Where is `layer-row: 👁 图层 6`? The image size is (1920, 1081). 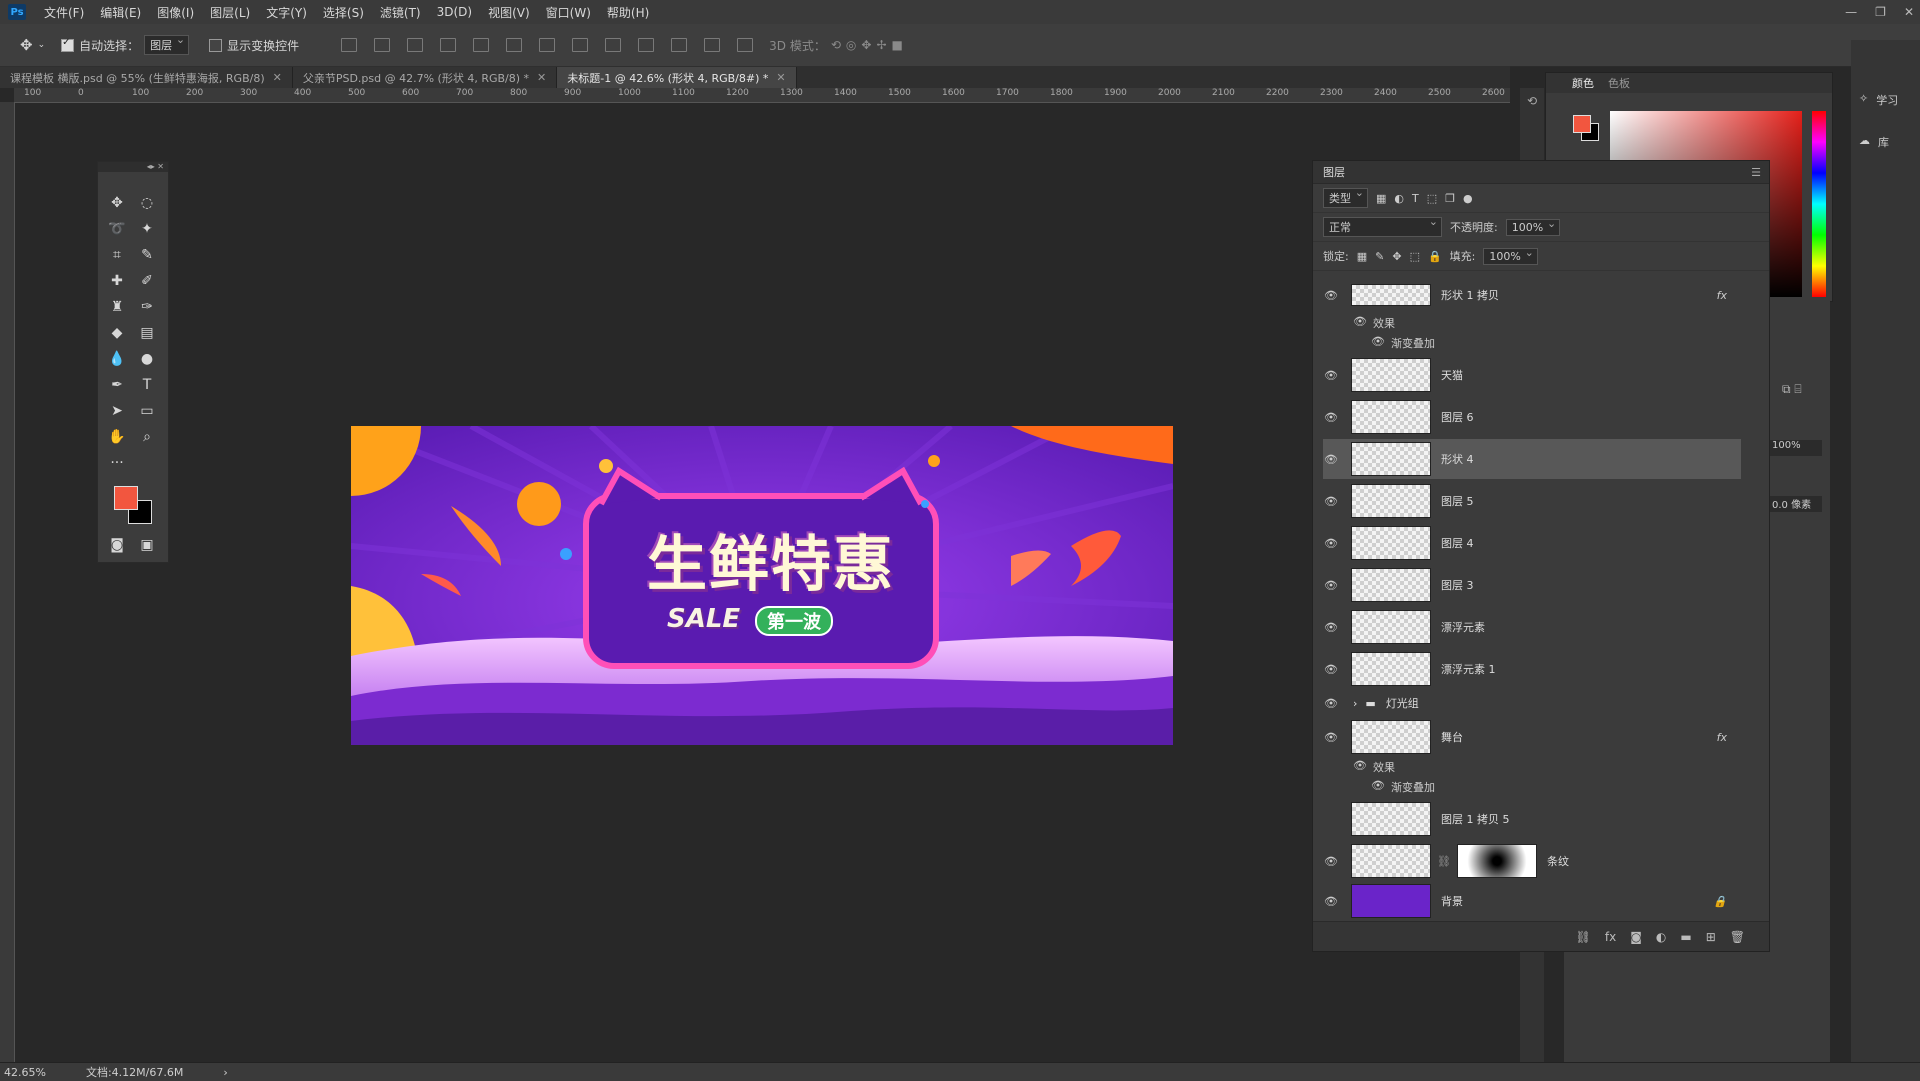
layer-row: 👁 图层 6 is located at coordinates (1532, 417).